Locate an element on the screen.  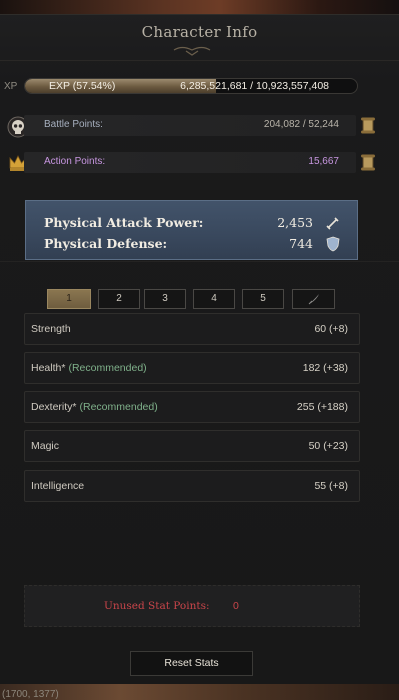
stat-value: 50 (+23) is located at coordinates (328, 446).